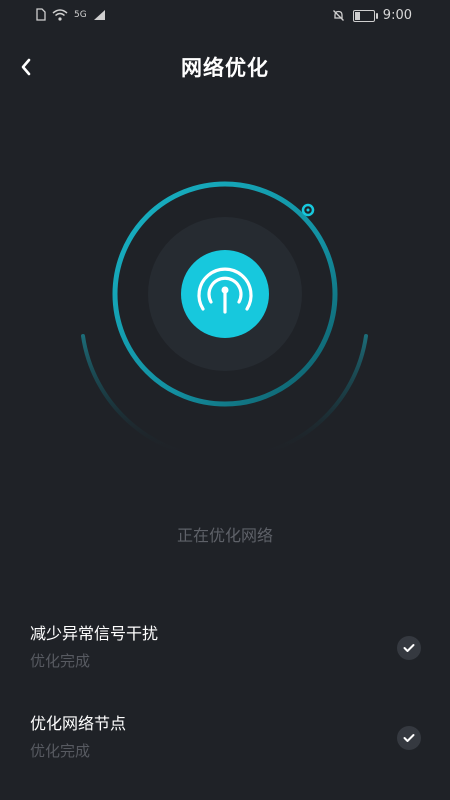 The width and height of the screenshot is (450, 800). I want to click on battery-icon, so click(365, 15).